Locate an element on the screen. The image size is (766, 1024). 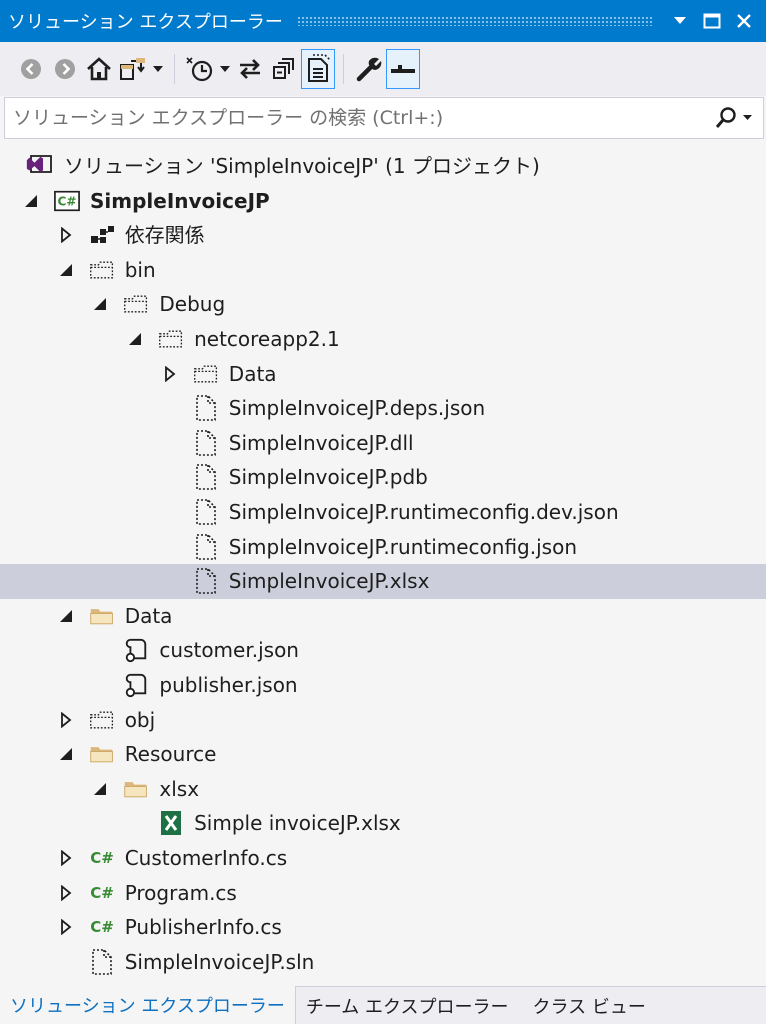
folder-icon is located at coordinates (136, 789).